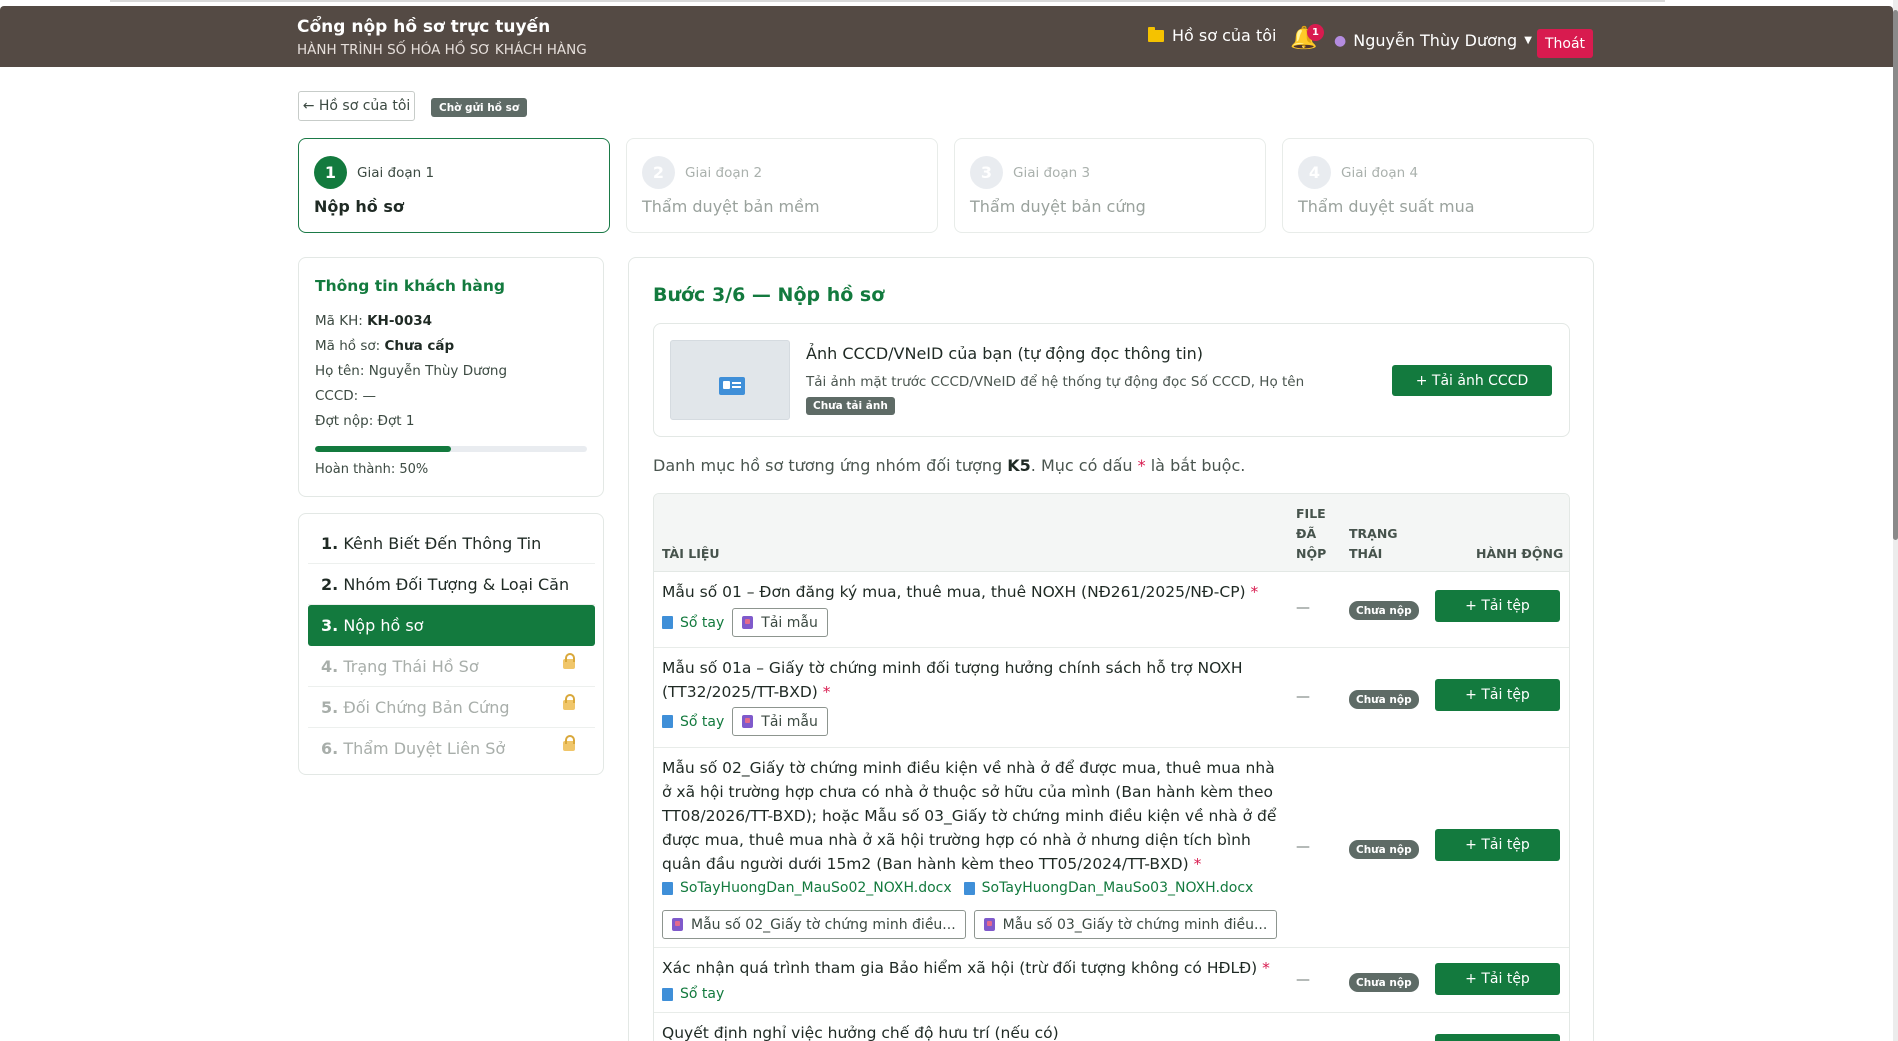 This screenshot has height=1041, width=1898. Describe the element at coordinates (442, 50) in the screenshot. I see `app-subtitle: HÀNH TRÌNH SỐ HÓA HỒ SƠ KHÁCH HÀNG` at that location.